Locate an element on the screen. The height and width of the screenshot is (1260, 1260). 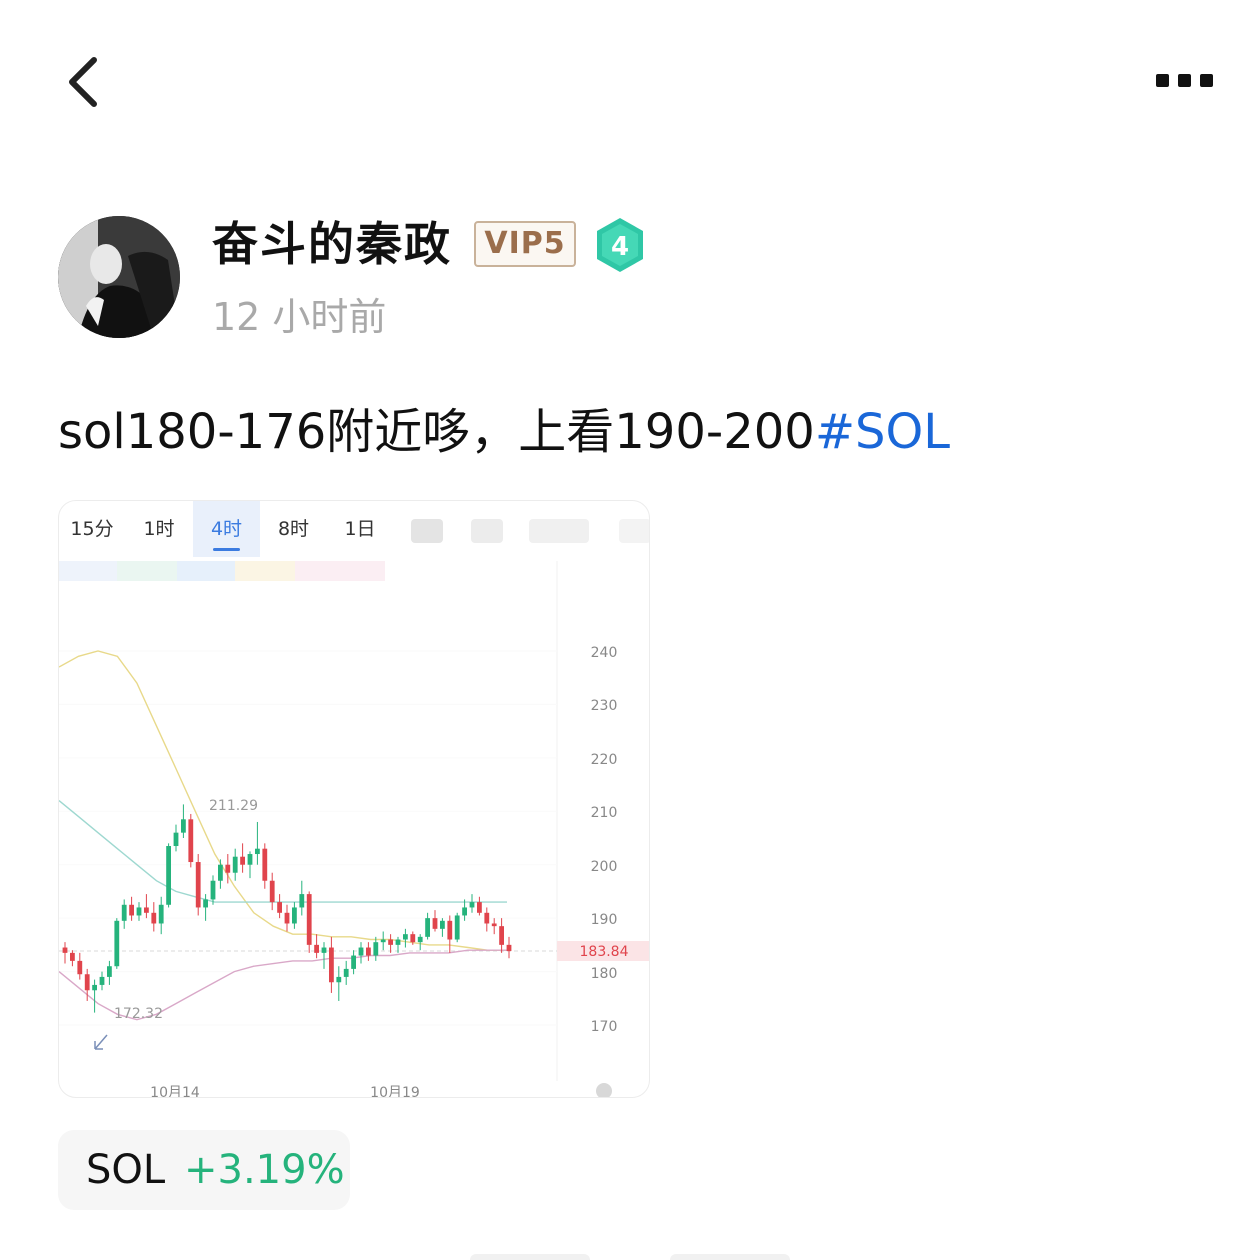
ticker-chip: SOL +3.19% is located at coordinates (204, 1170).